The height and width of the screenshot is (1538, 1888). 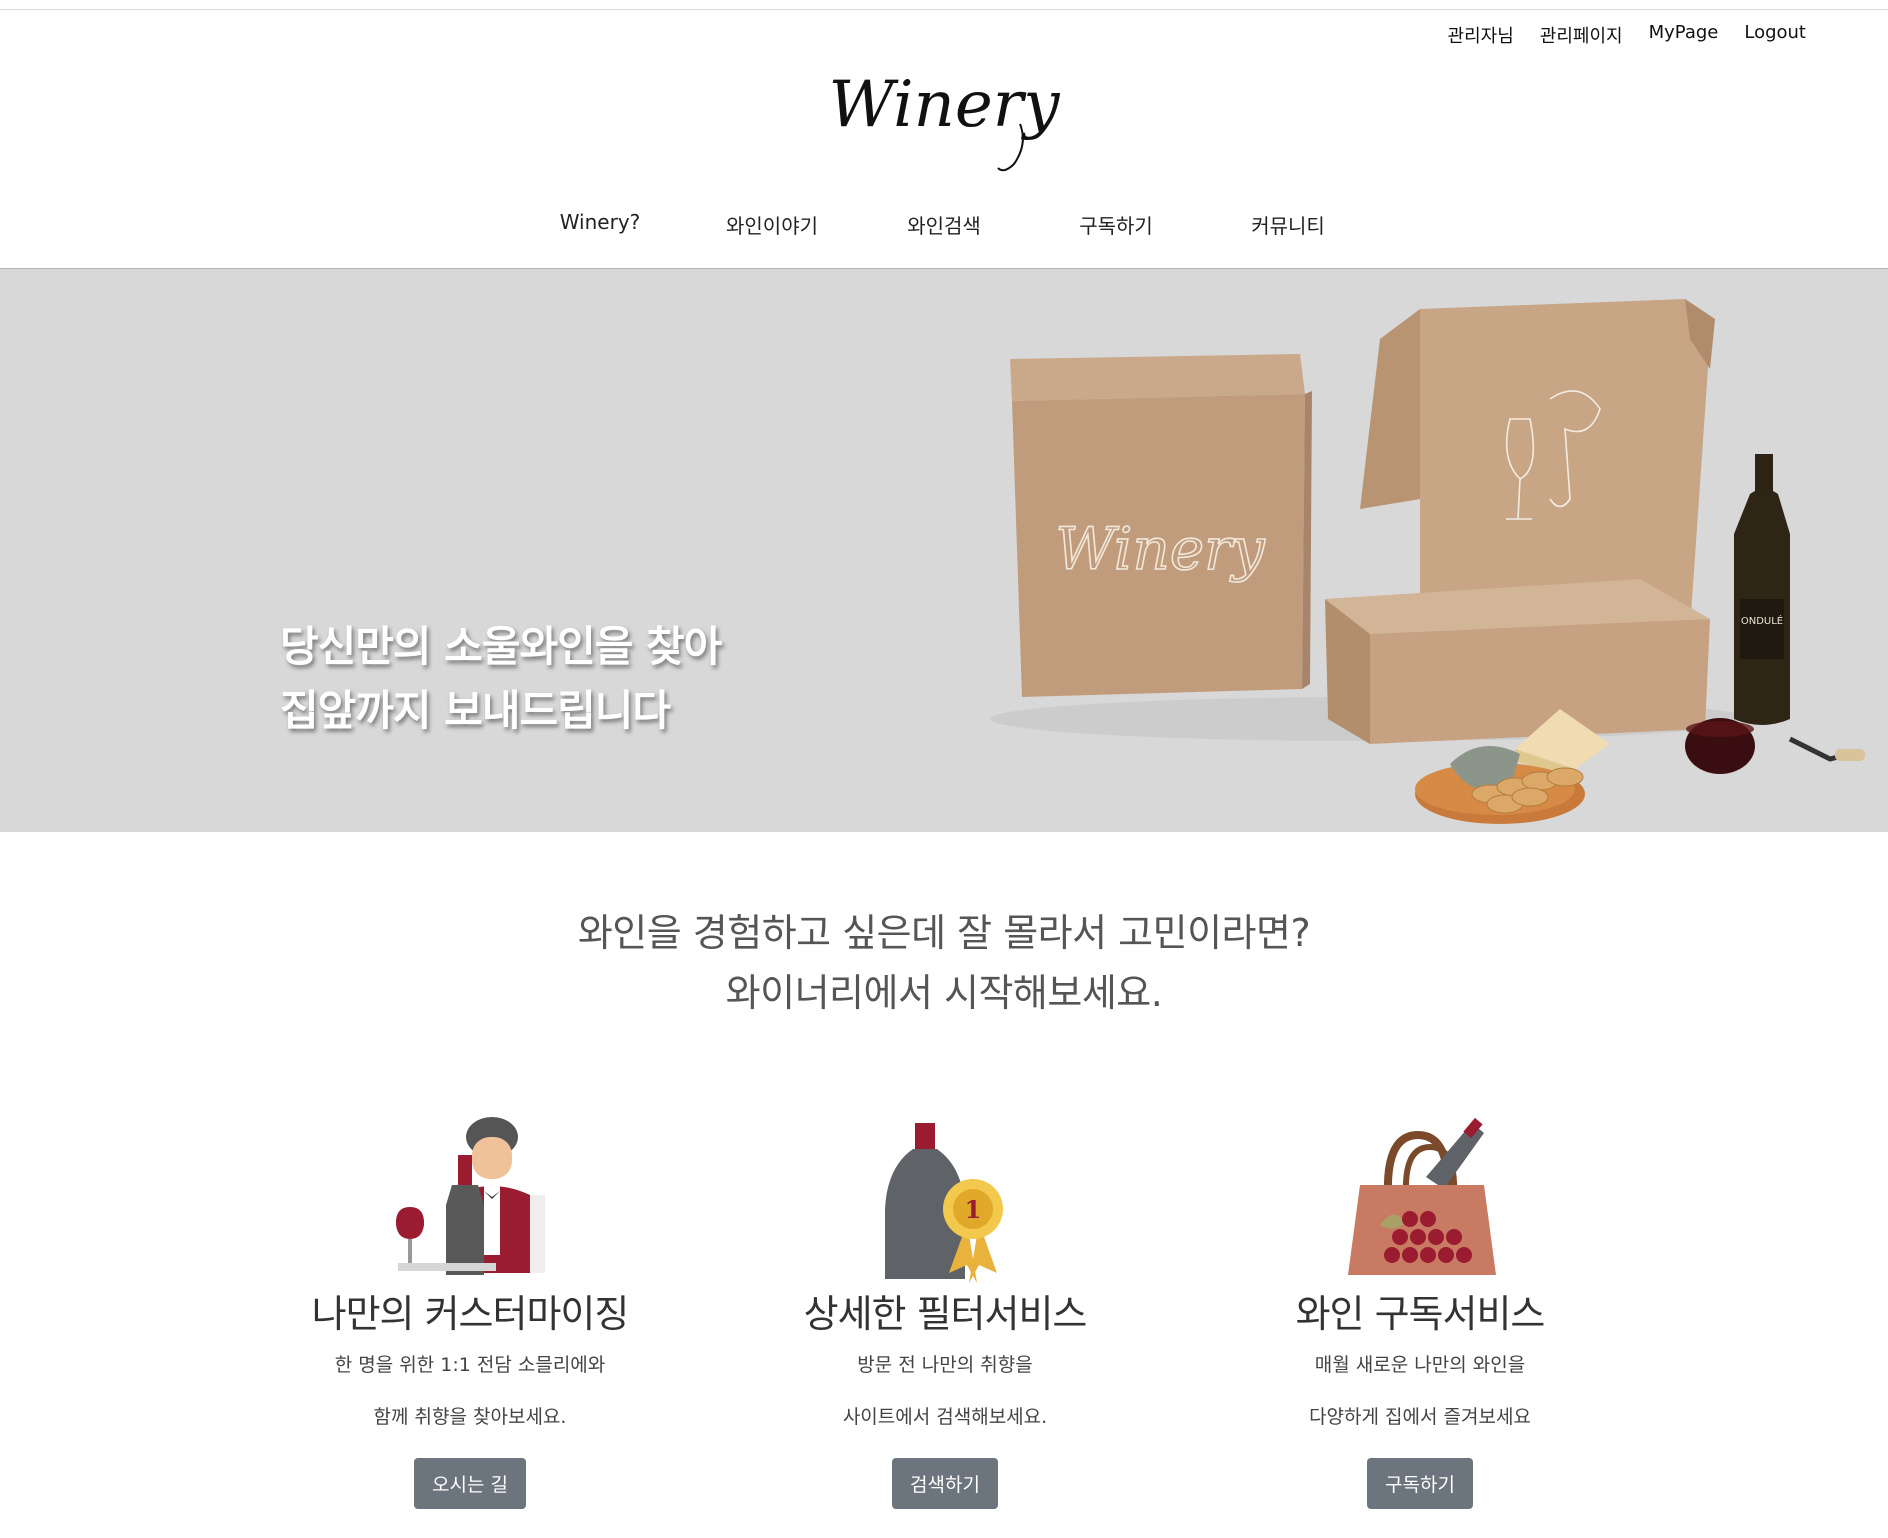 What do you see at coordinates (1288, 224) in the screenshot?
I see `nav-item-community: 커뮤니티` at bounding box center [1288, 224].